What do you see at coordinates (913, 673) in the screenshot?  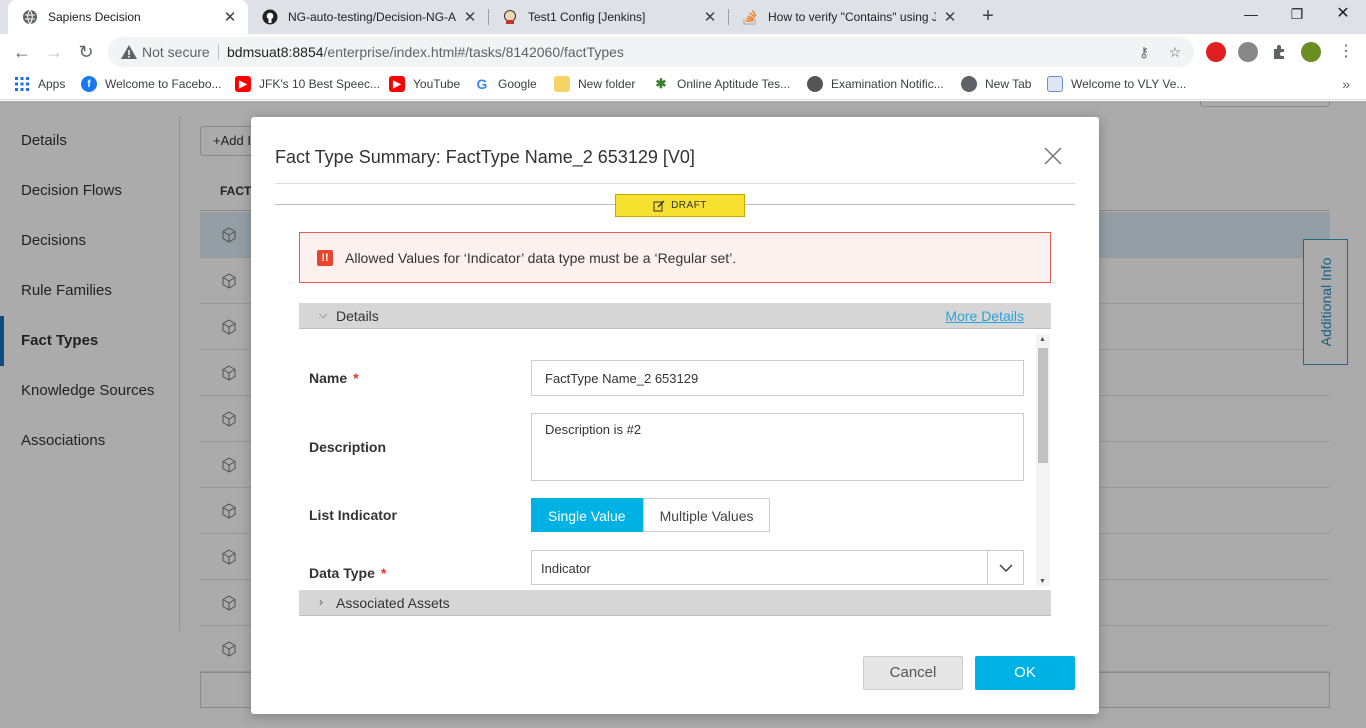 I see `cancel-button: Cancel` at bounding box center [913, 673].